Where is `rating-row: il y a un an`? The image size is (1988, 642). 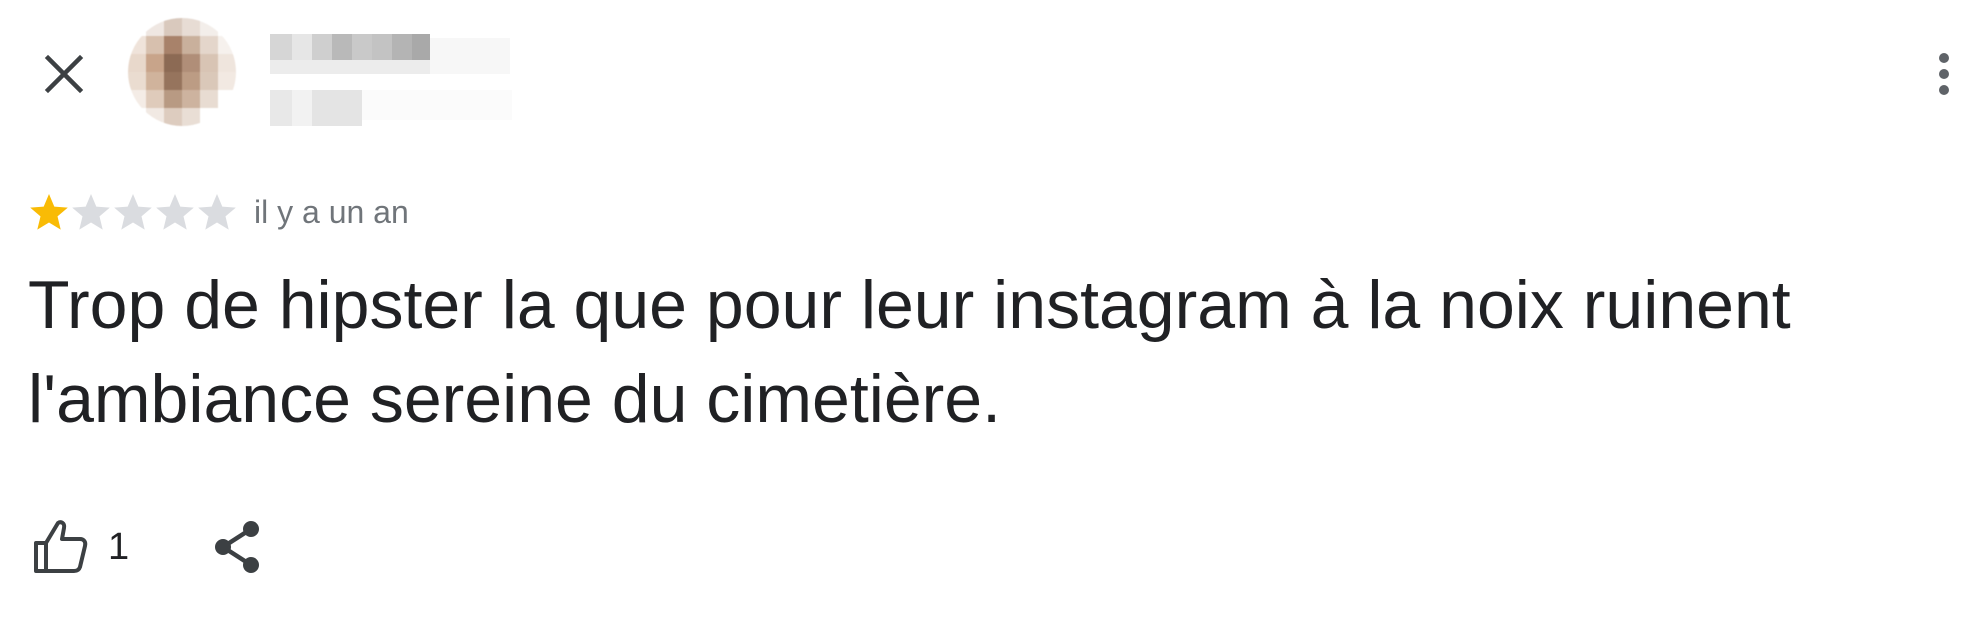
rating-row: il y a un an is located at coordinates (218, 212).